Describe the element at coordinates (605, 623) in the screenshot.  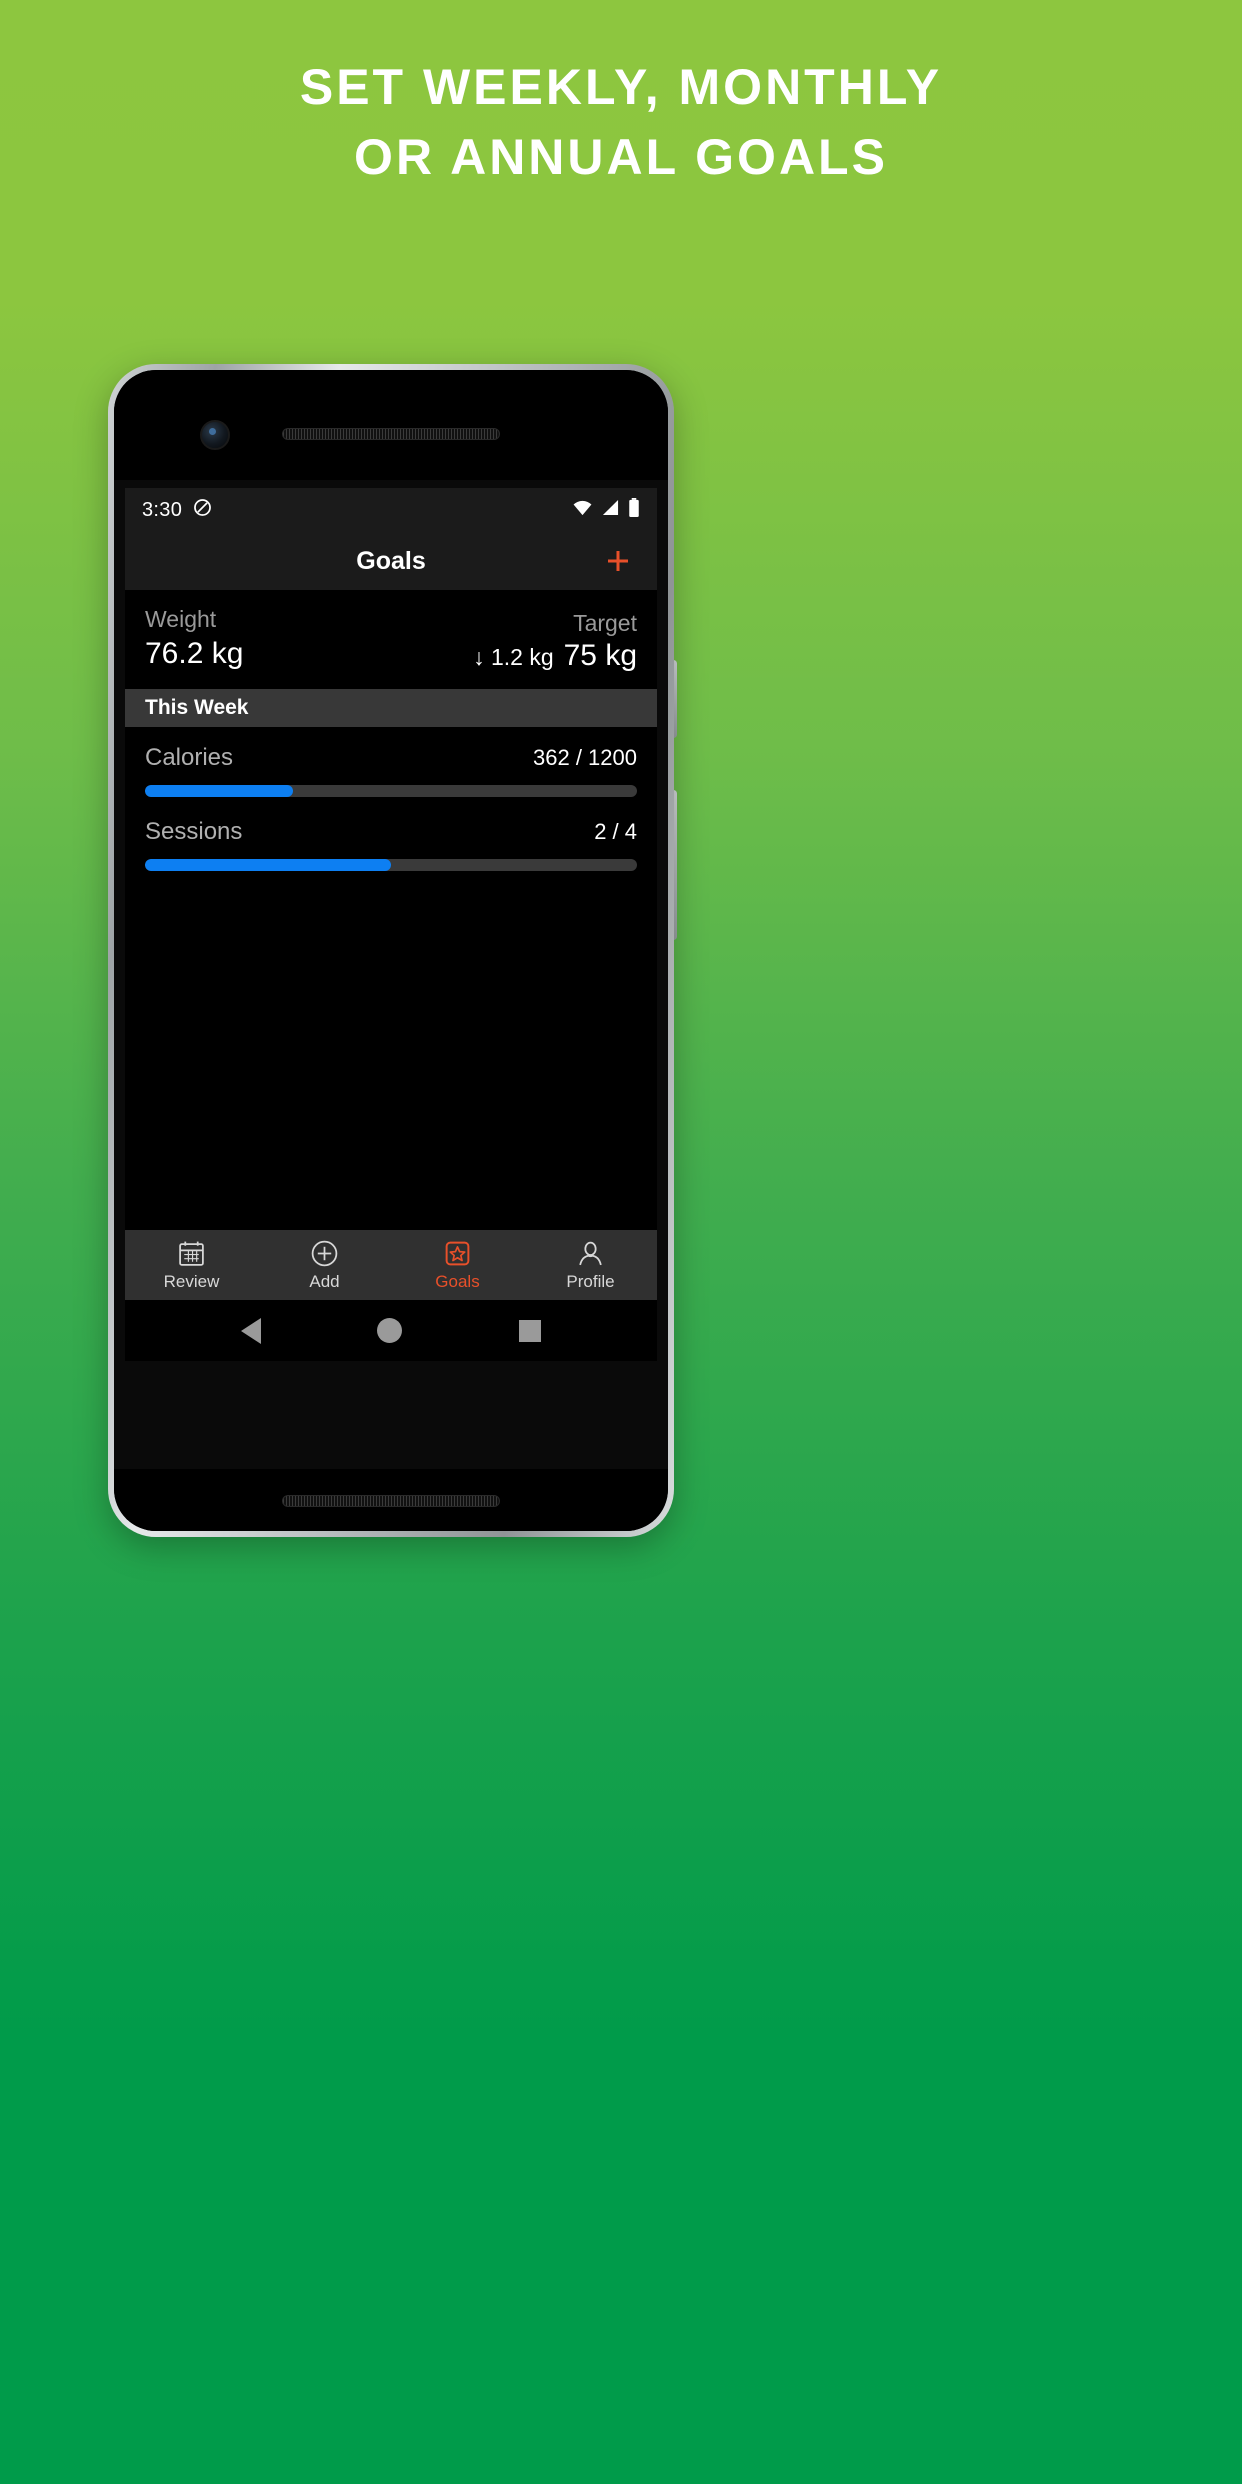
I see `target-label: Target` at that location.